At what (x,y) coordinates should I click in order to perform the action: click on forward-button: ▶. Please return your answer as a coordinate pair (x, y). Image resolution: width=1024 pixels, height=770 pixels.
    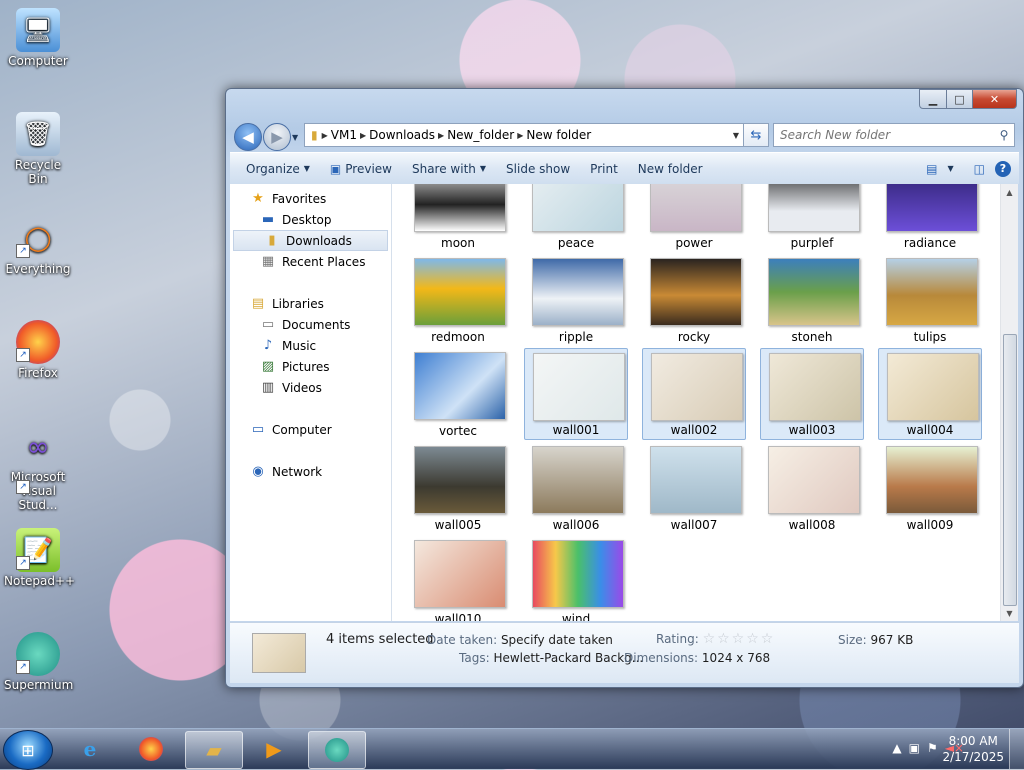
    Looking at the image, I should click on (277, 137).